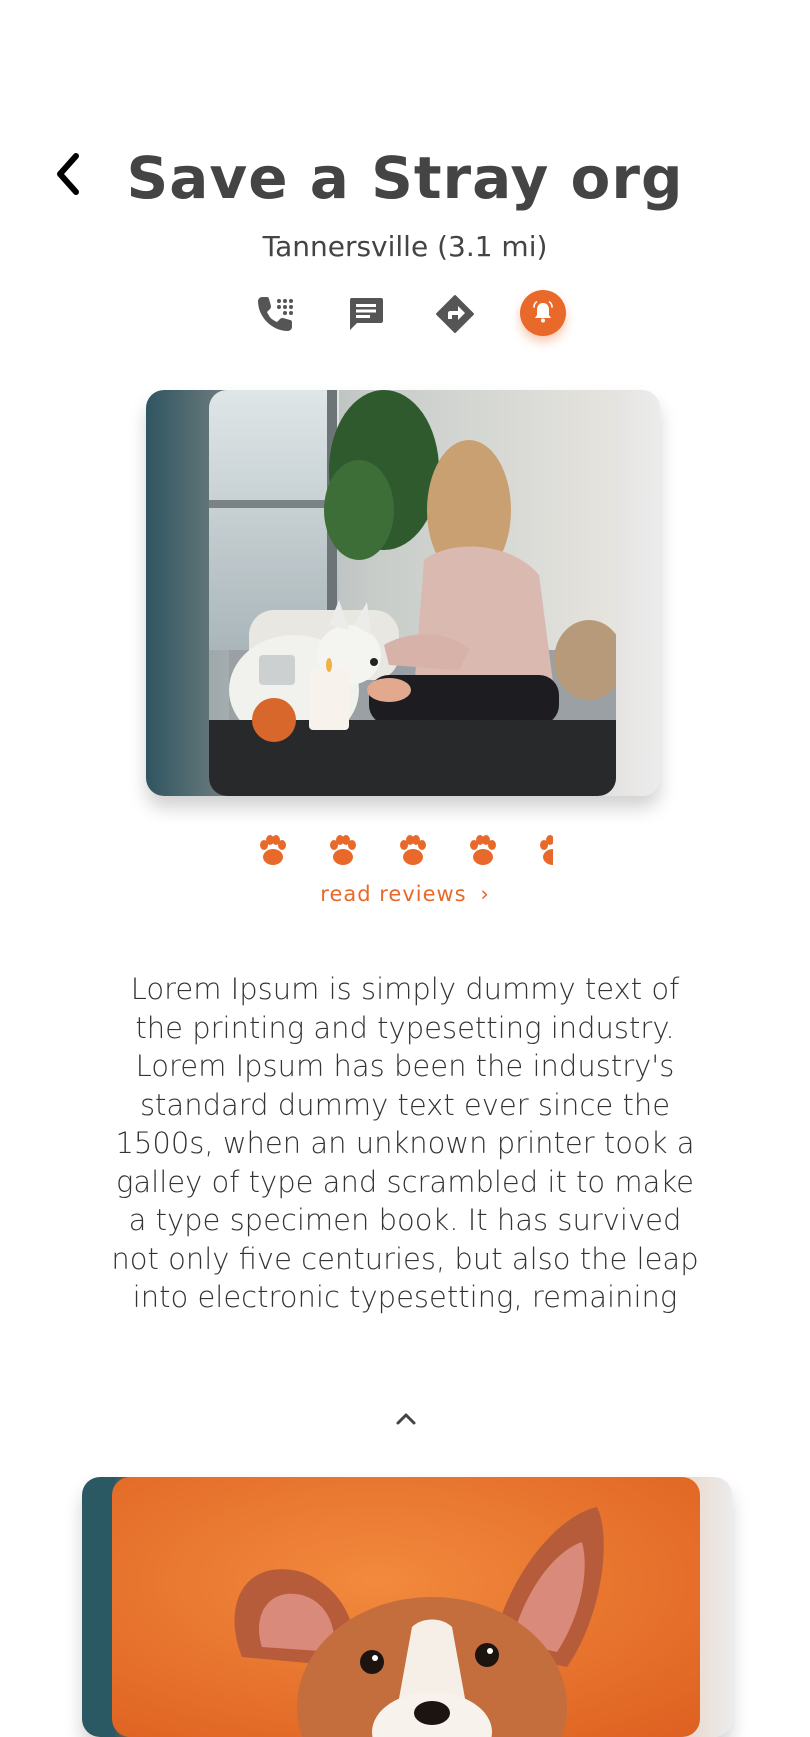 This screenshot has width=810, height=1737. I want to click on woman-with-dog-image, so click(412, 593).